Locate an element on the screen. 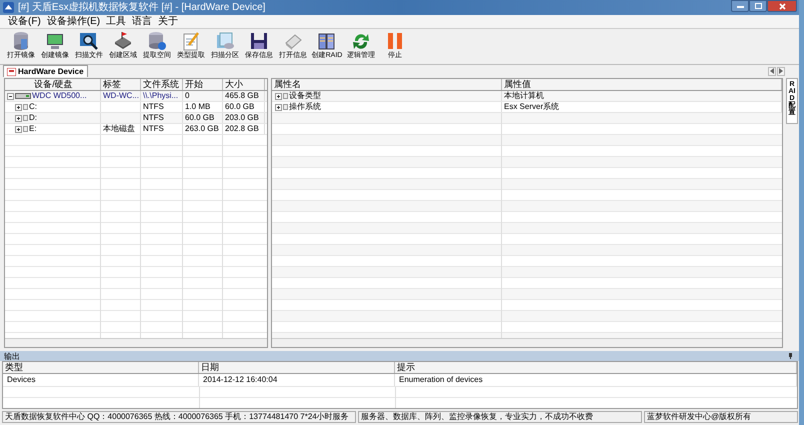 This screenshot has height=425, width=804. table-cell: 1.0 MB is located at coordinates (197, 107).